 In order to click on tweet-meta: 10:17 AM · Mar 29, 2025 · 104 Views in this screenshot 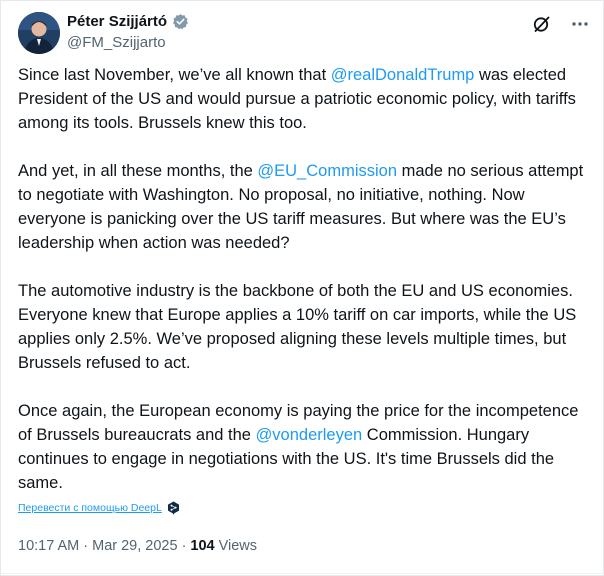, I will do `click(137, 546)`.